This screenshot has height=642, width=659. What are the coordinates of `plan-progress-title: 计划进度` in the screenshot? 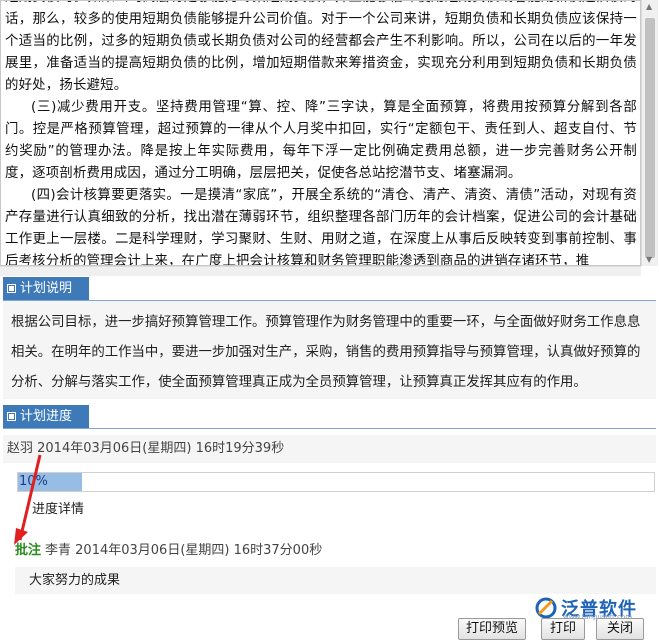 It's located at (46, 416).